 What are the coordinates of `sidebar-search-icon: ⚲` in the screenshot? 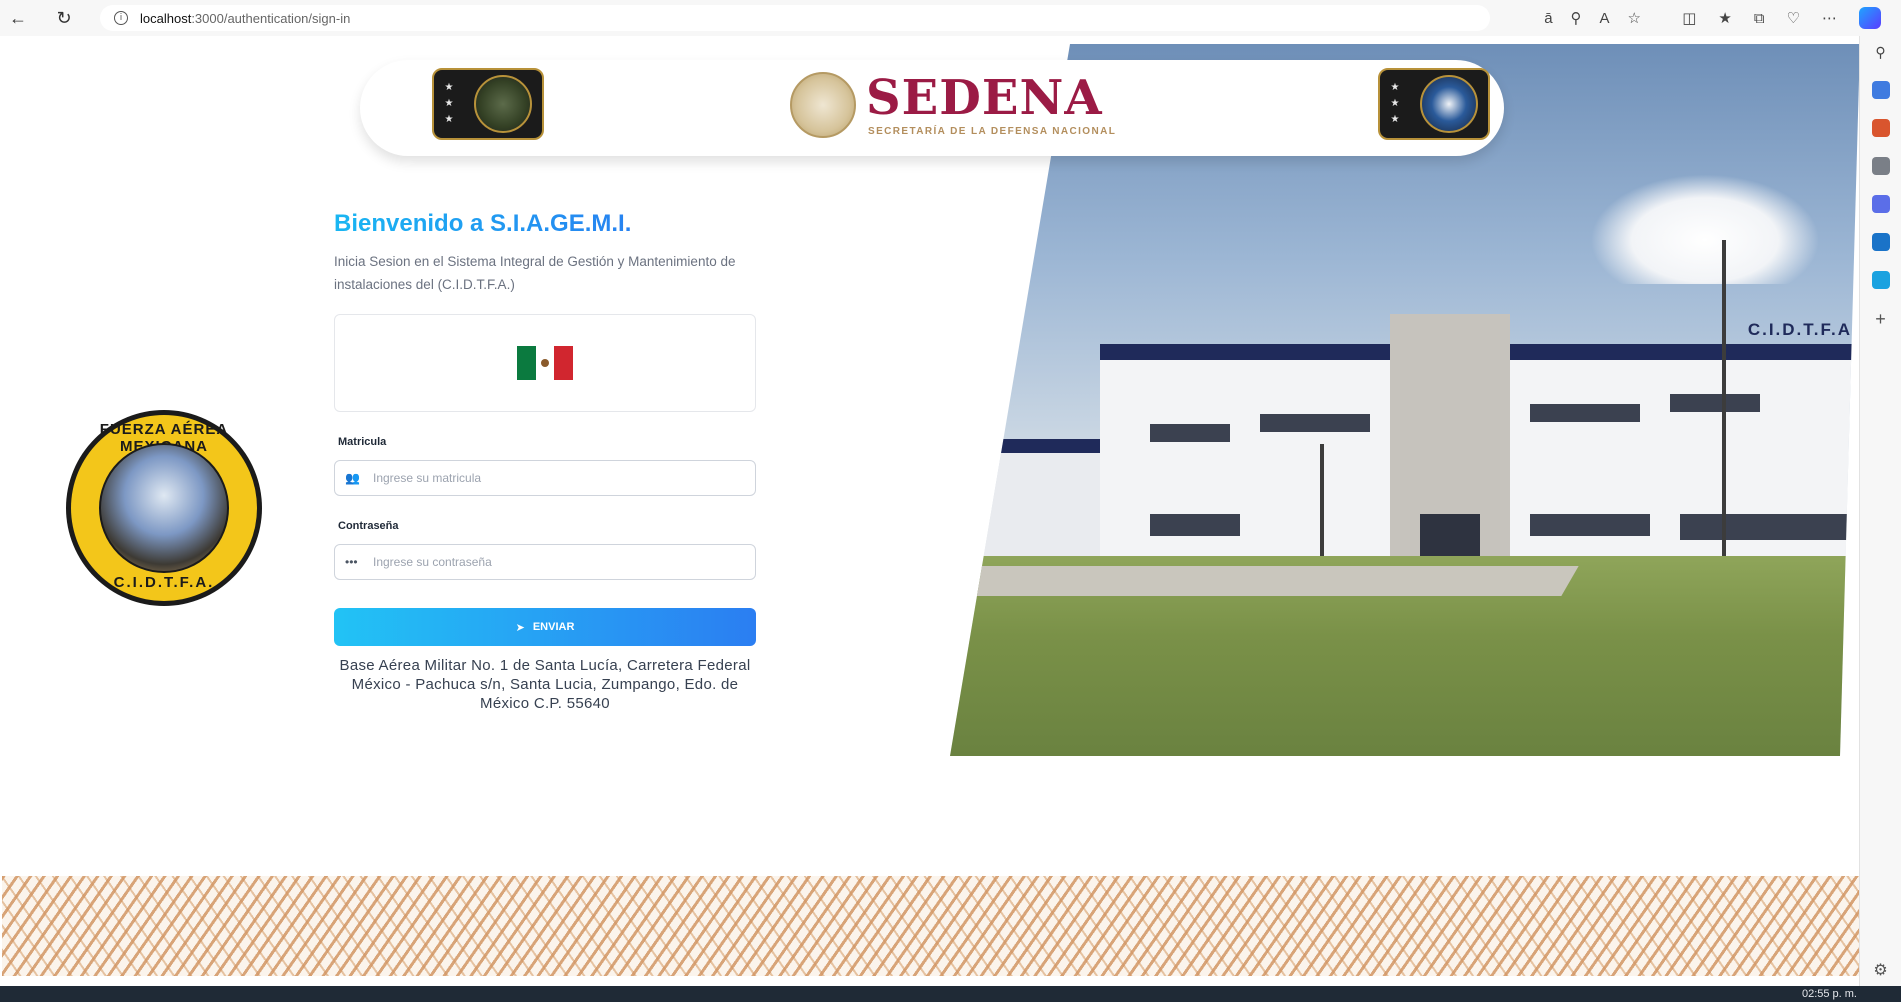 It's located at (1880, 52).